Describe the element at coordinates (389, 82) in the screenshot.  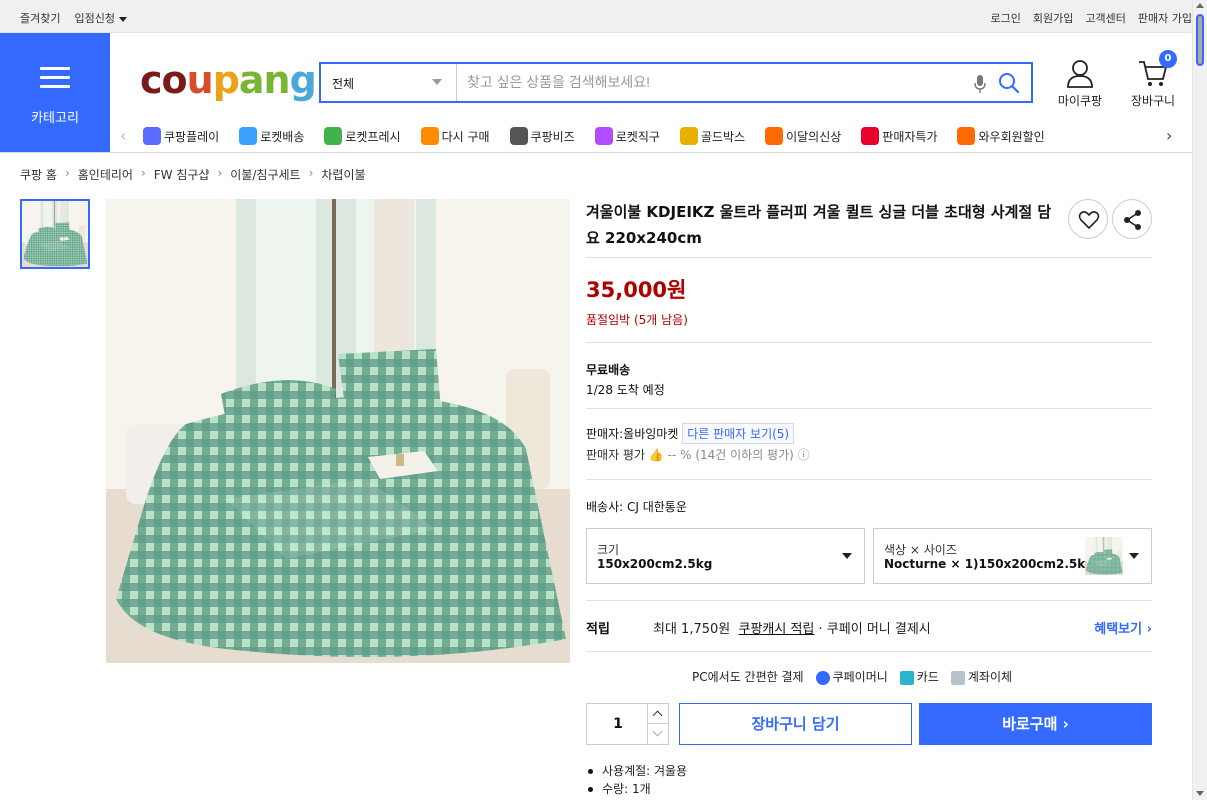
I see `search-scope-select: 전체` at that location.